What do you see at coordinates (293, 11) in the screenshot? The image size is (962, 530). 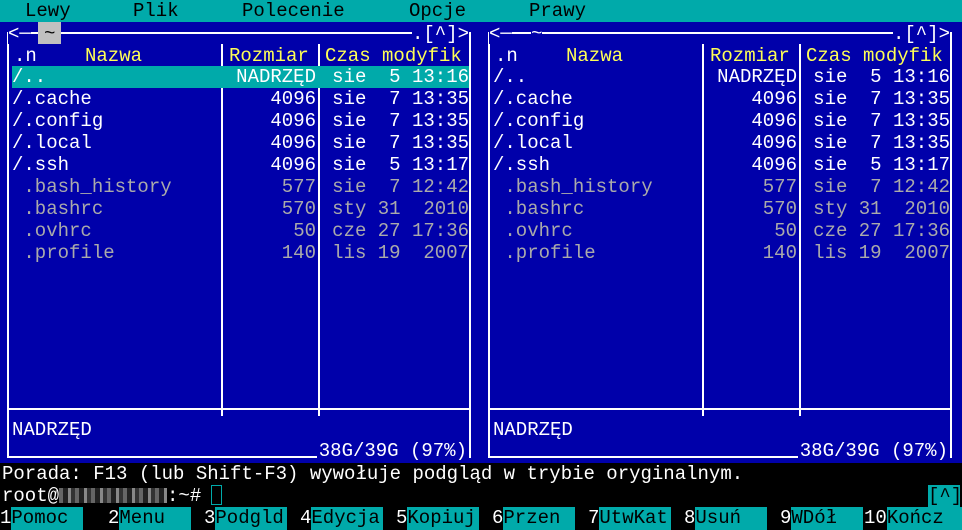 I see `menu-command: Polecenie` at bounding box center [293, 11].